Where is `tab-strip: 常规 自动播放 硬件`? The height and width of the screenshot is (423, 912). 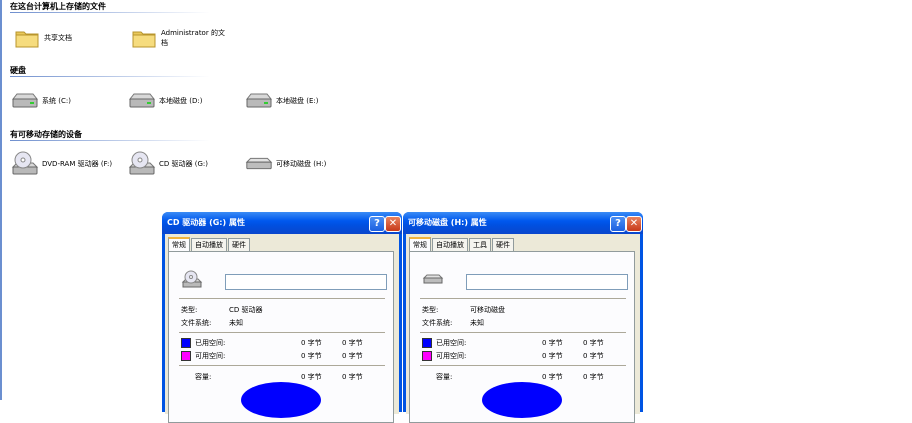 tab-strip: 常规 自动播放 硬件 is located at coordinates (209, 245).